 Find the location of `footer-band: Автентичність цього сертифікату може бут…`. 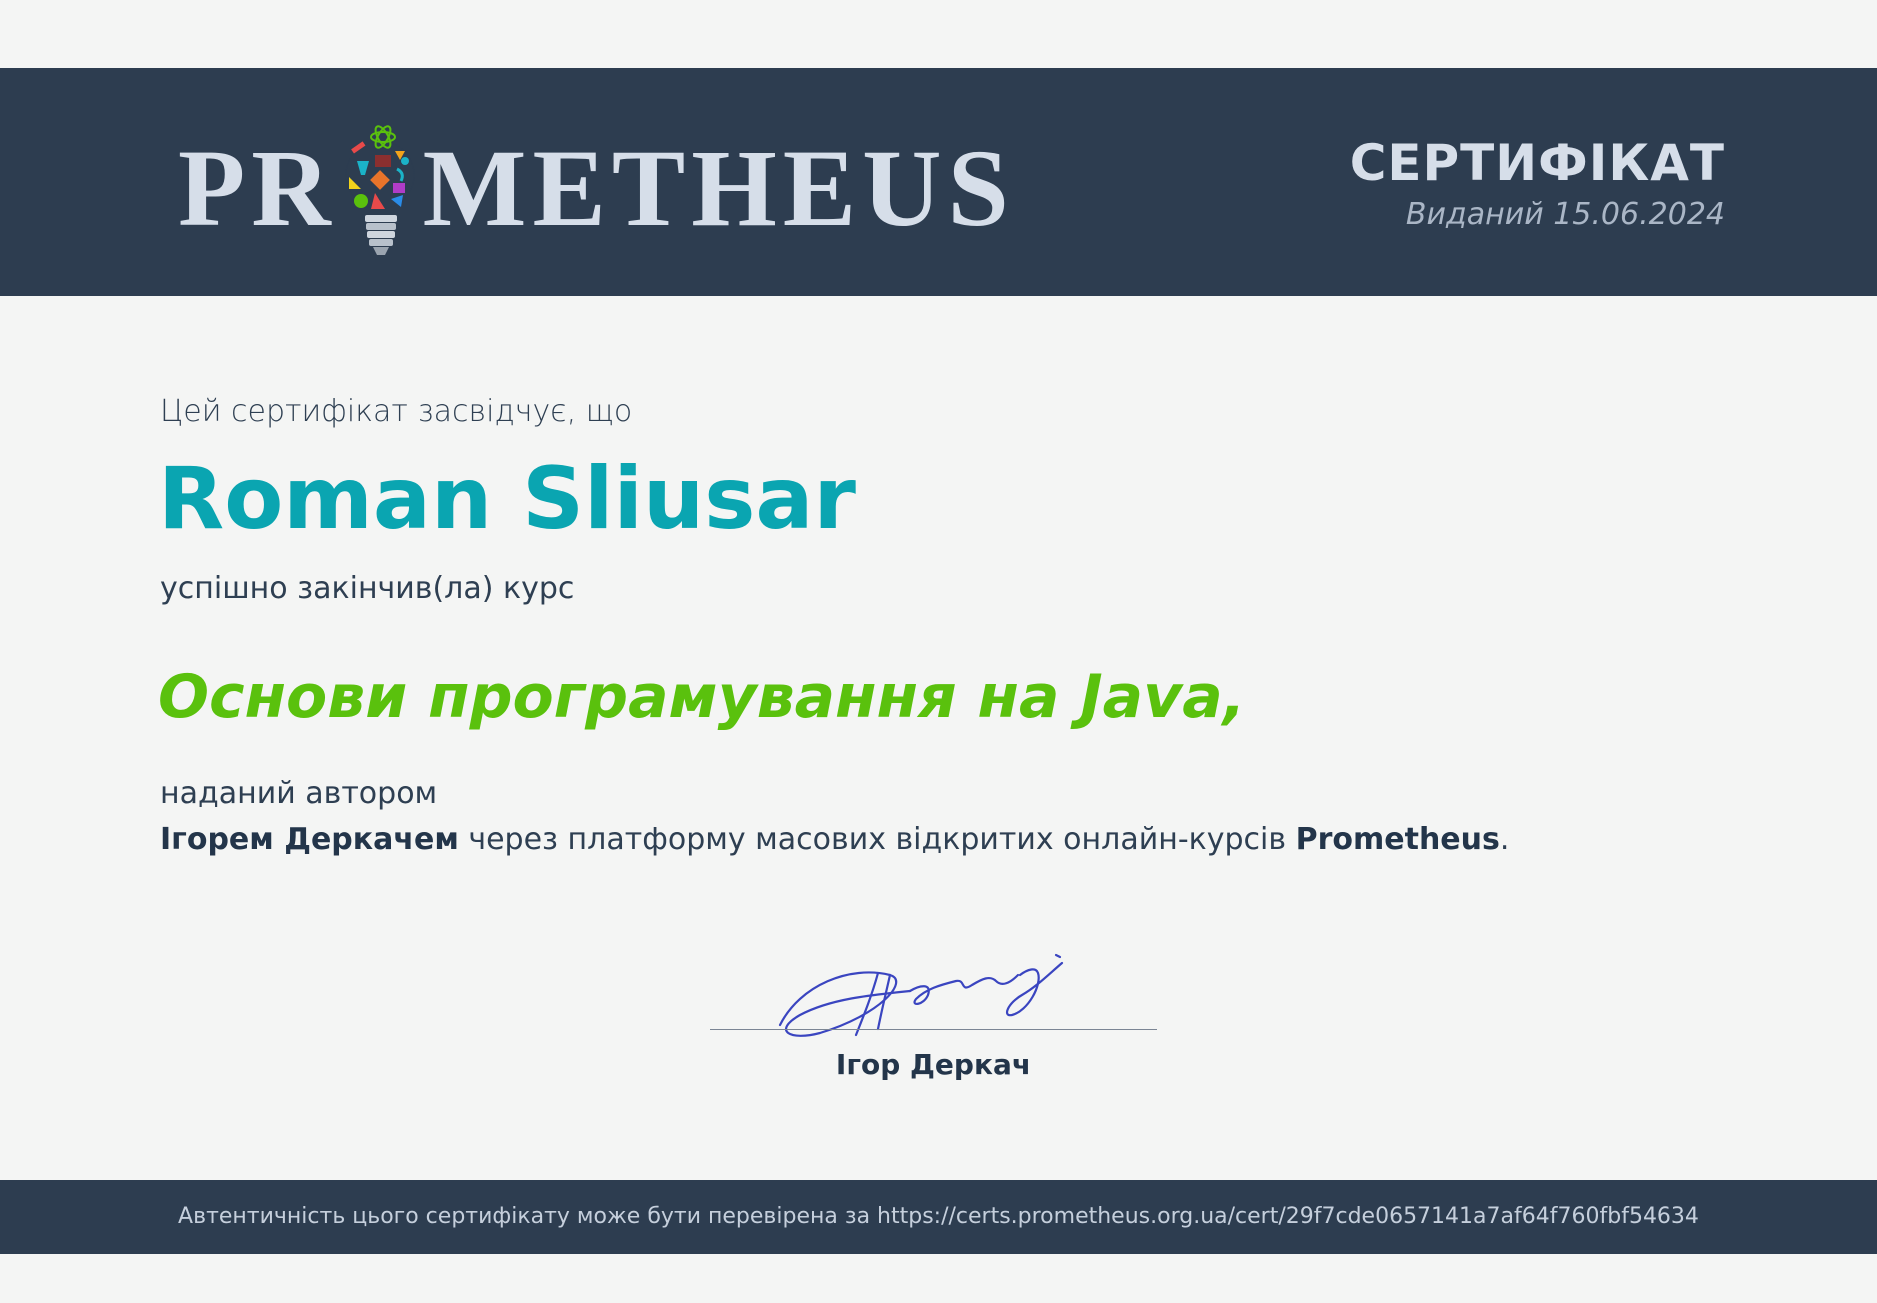

footer-band: Автентичність цього сертифікату може бут… is located at coordinates (938, 1217).